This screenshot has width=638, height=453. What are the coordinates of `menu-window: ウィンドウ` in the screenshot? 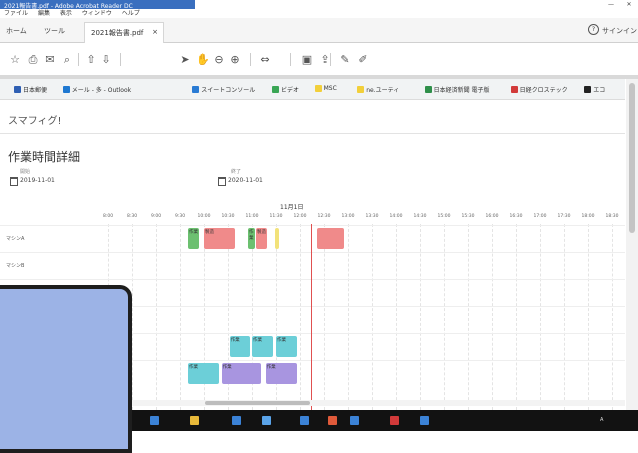 It's located at (97, 13).